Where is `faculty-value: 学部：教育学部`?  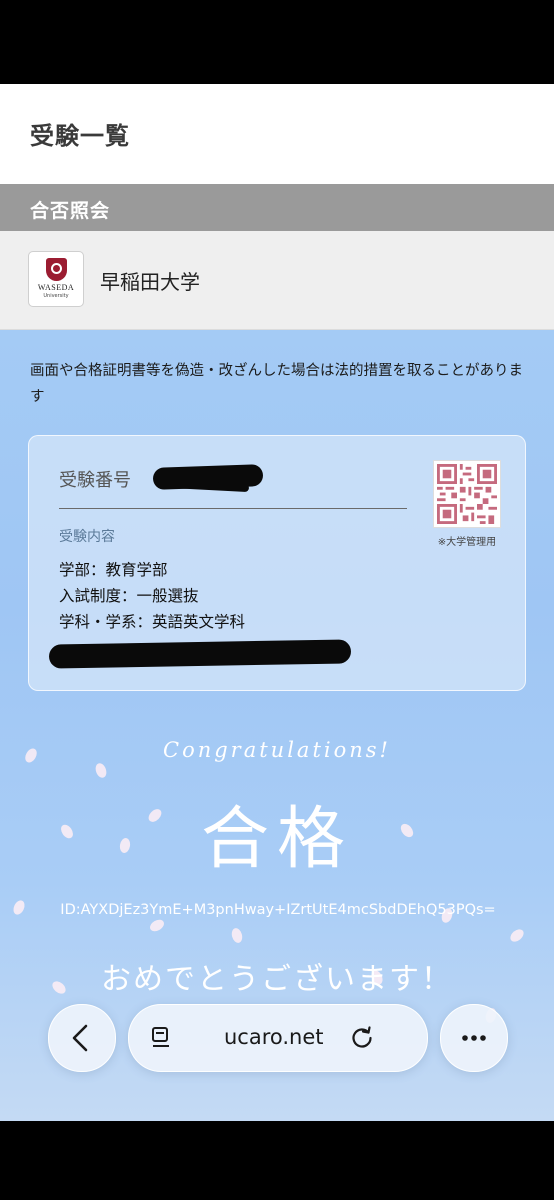
faculty-value: 学部：教育学部 is located at coordinates (113, 570).